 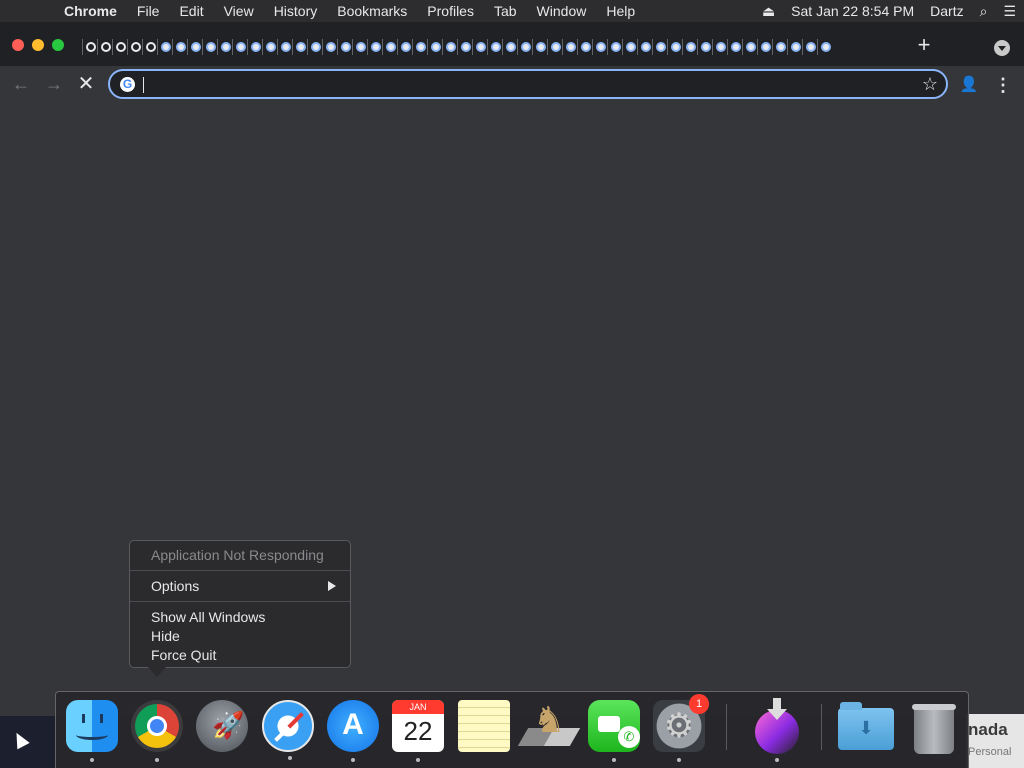 I want to click on menu-history: History, so click(x=296, y=11).